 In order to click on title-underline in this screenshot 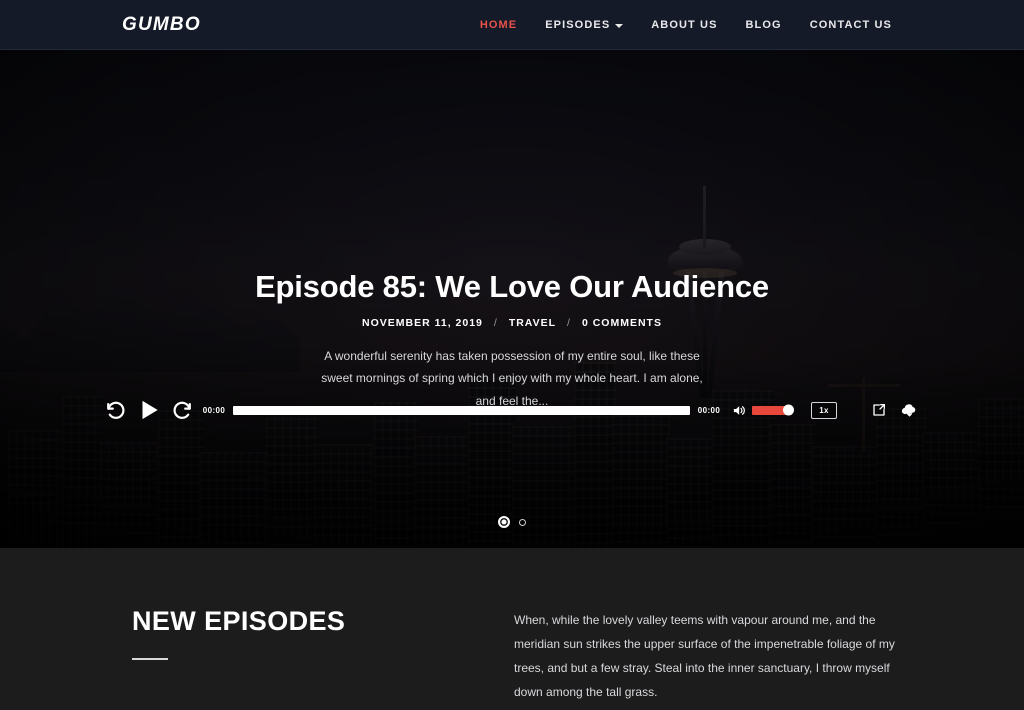, I will do `click(150, 659)`.